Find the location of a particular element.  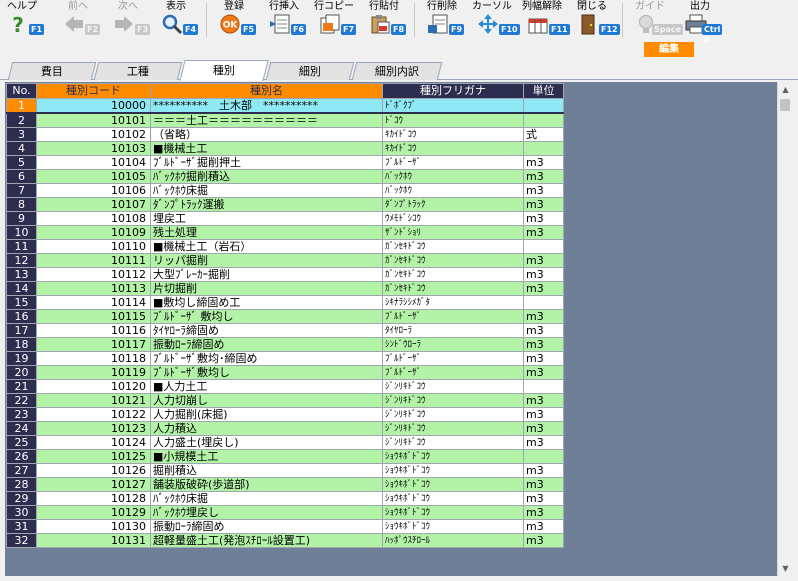

table-row: 26 10125 ■小規模土工 ｼｮｳｷﾎﾞﾄﾞｺｳ is located at coordinates (285, 456).